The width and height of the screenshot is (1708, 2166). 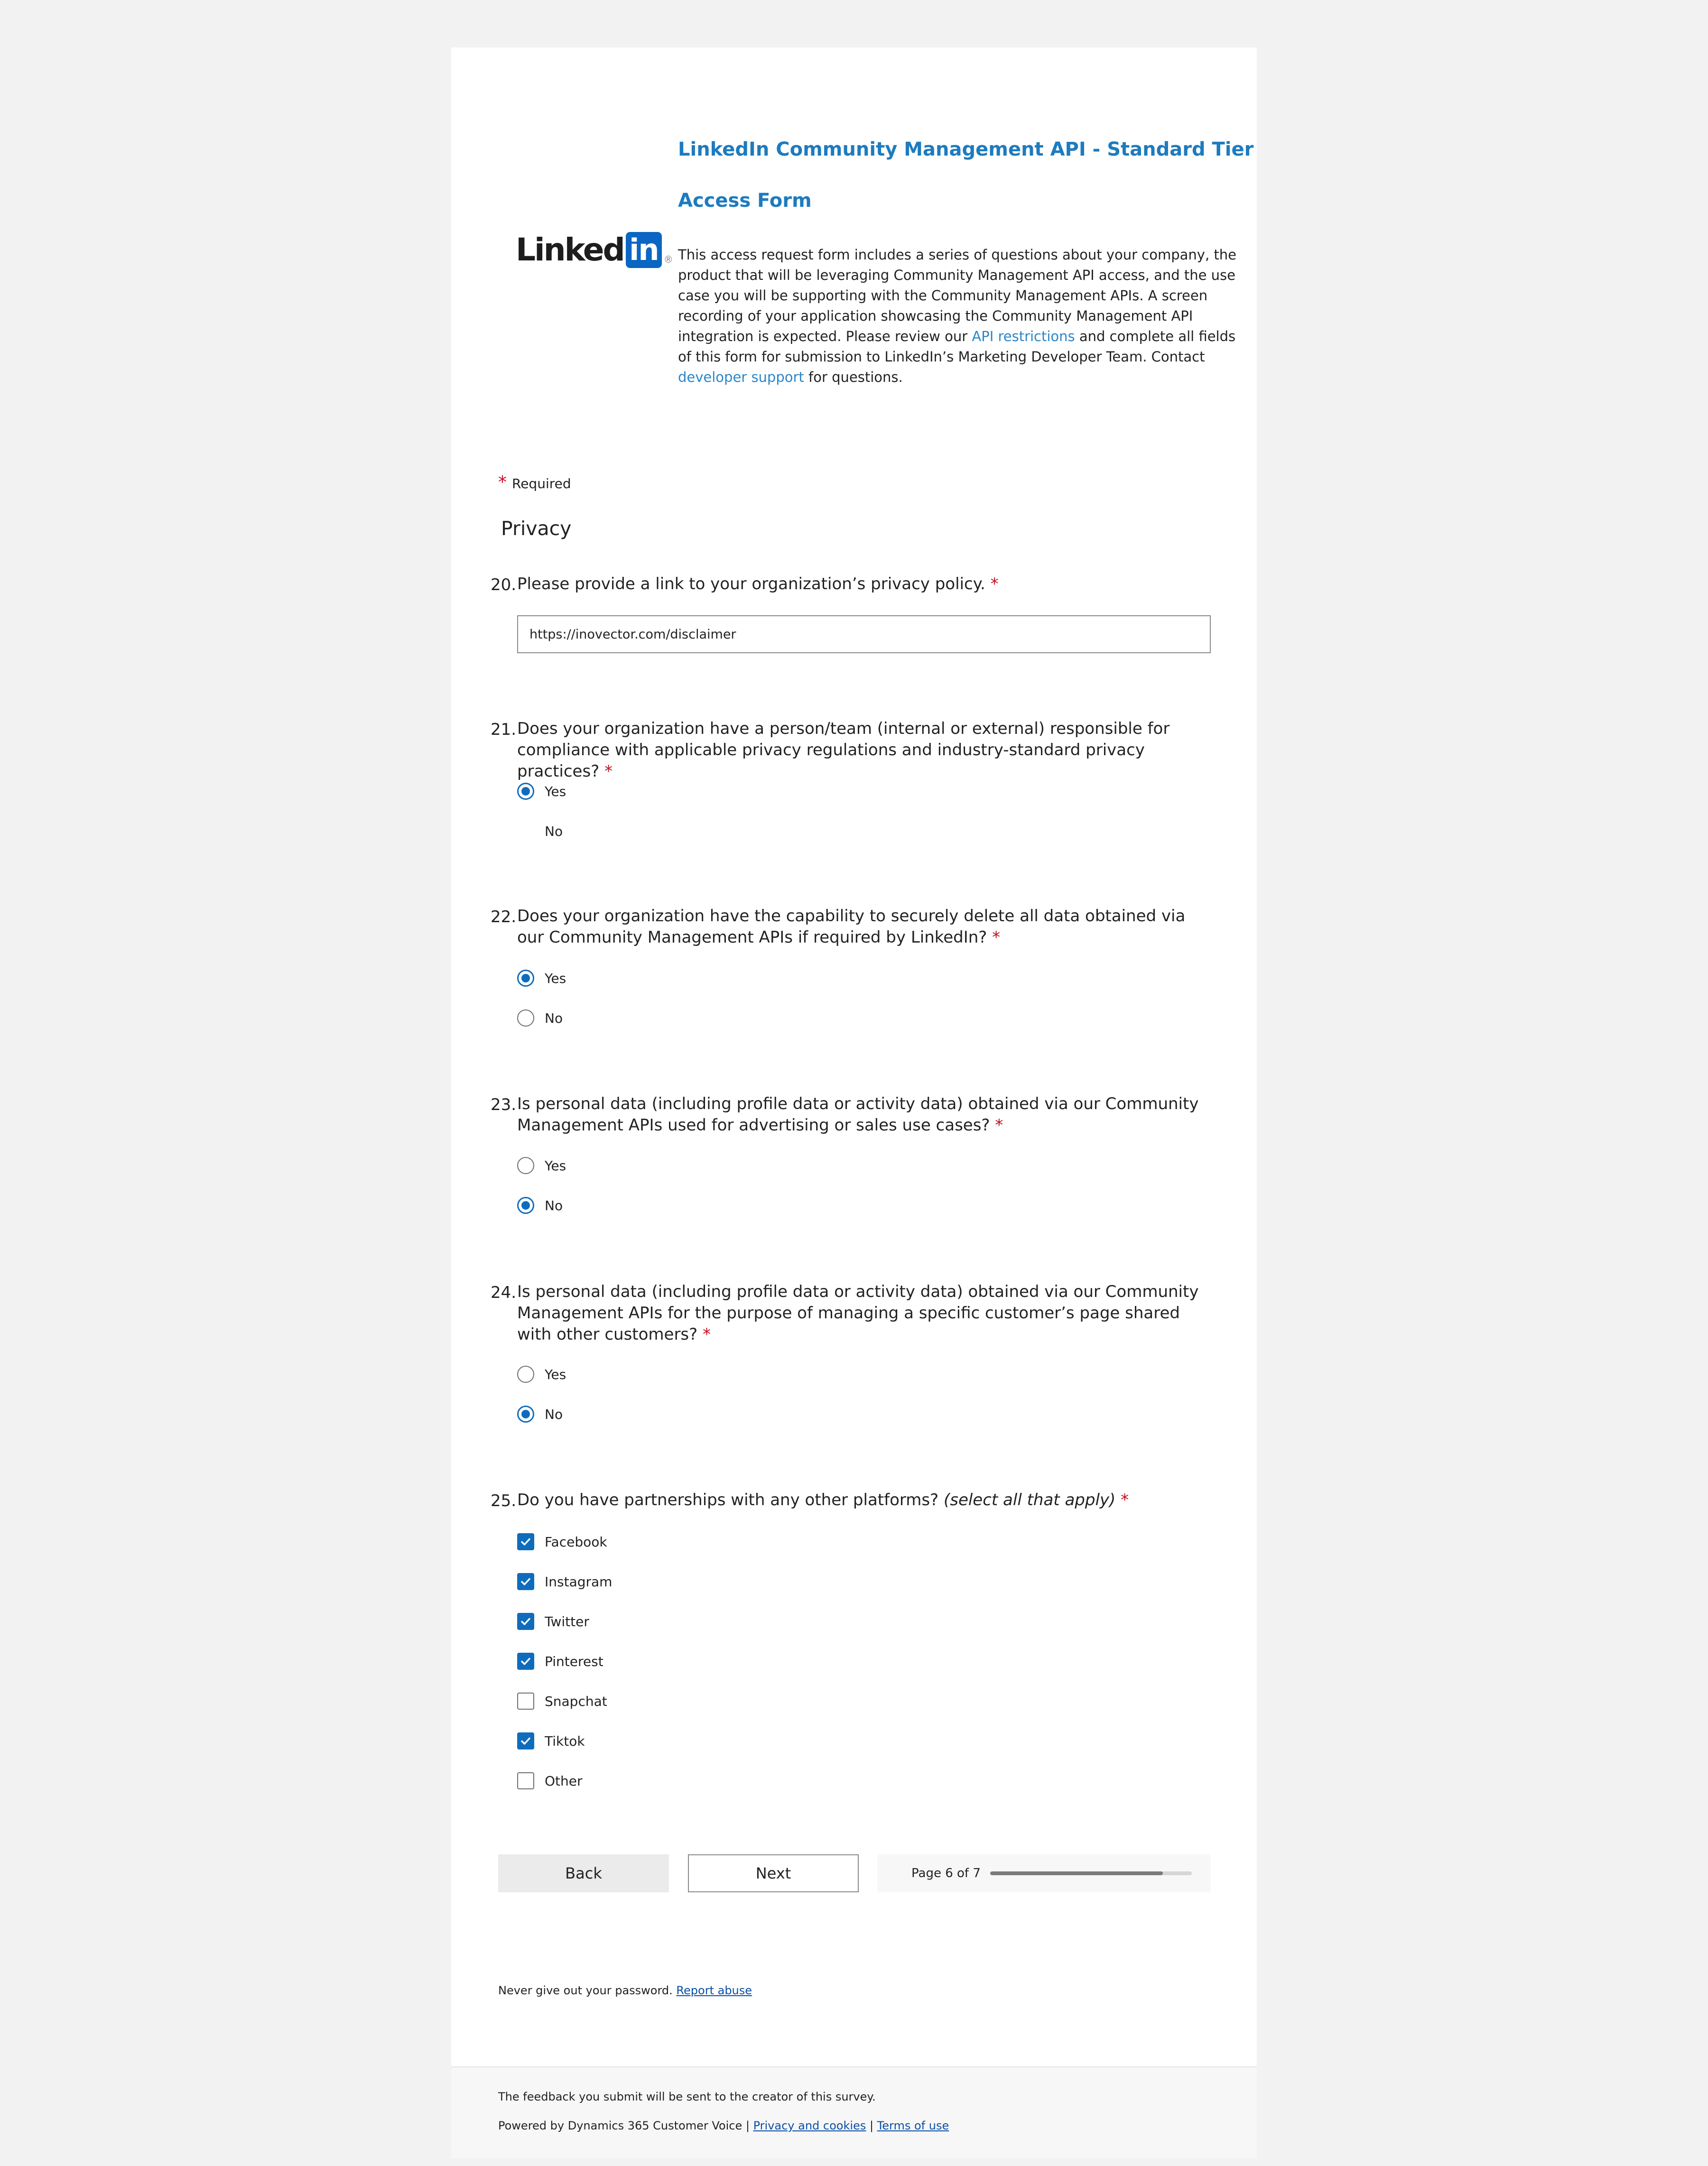 I want to click on logo-wordmark: Linked, so click(x=570, y=249).